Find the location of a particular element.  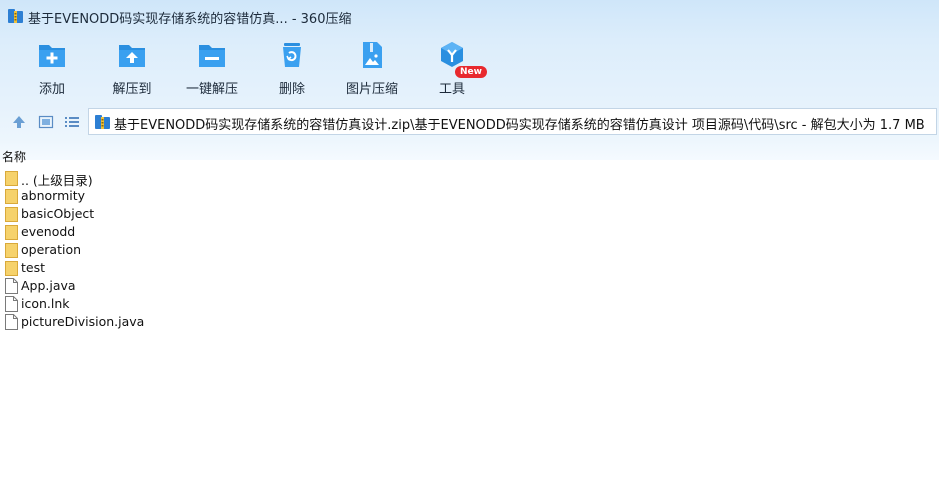

image-compress-label: 图片压缩 is located at coordinates (371, 89).